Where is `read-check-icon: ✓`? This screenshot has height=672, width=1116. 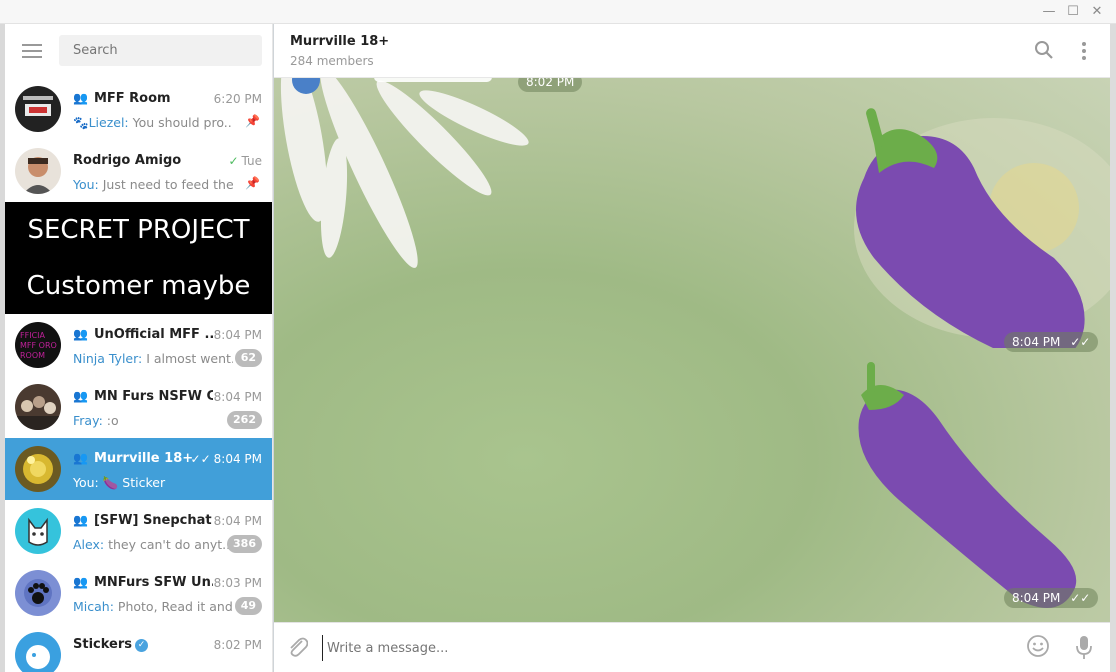 read-check-icon: ✓ is located at coordinates (233, 161).